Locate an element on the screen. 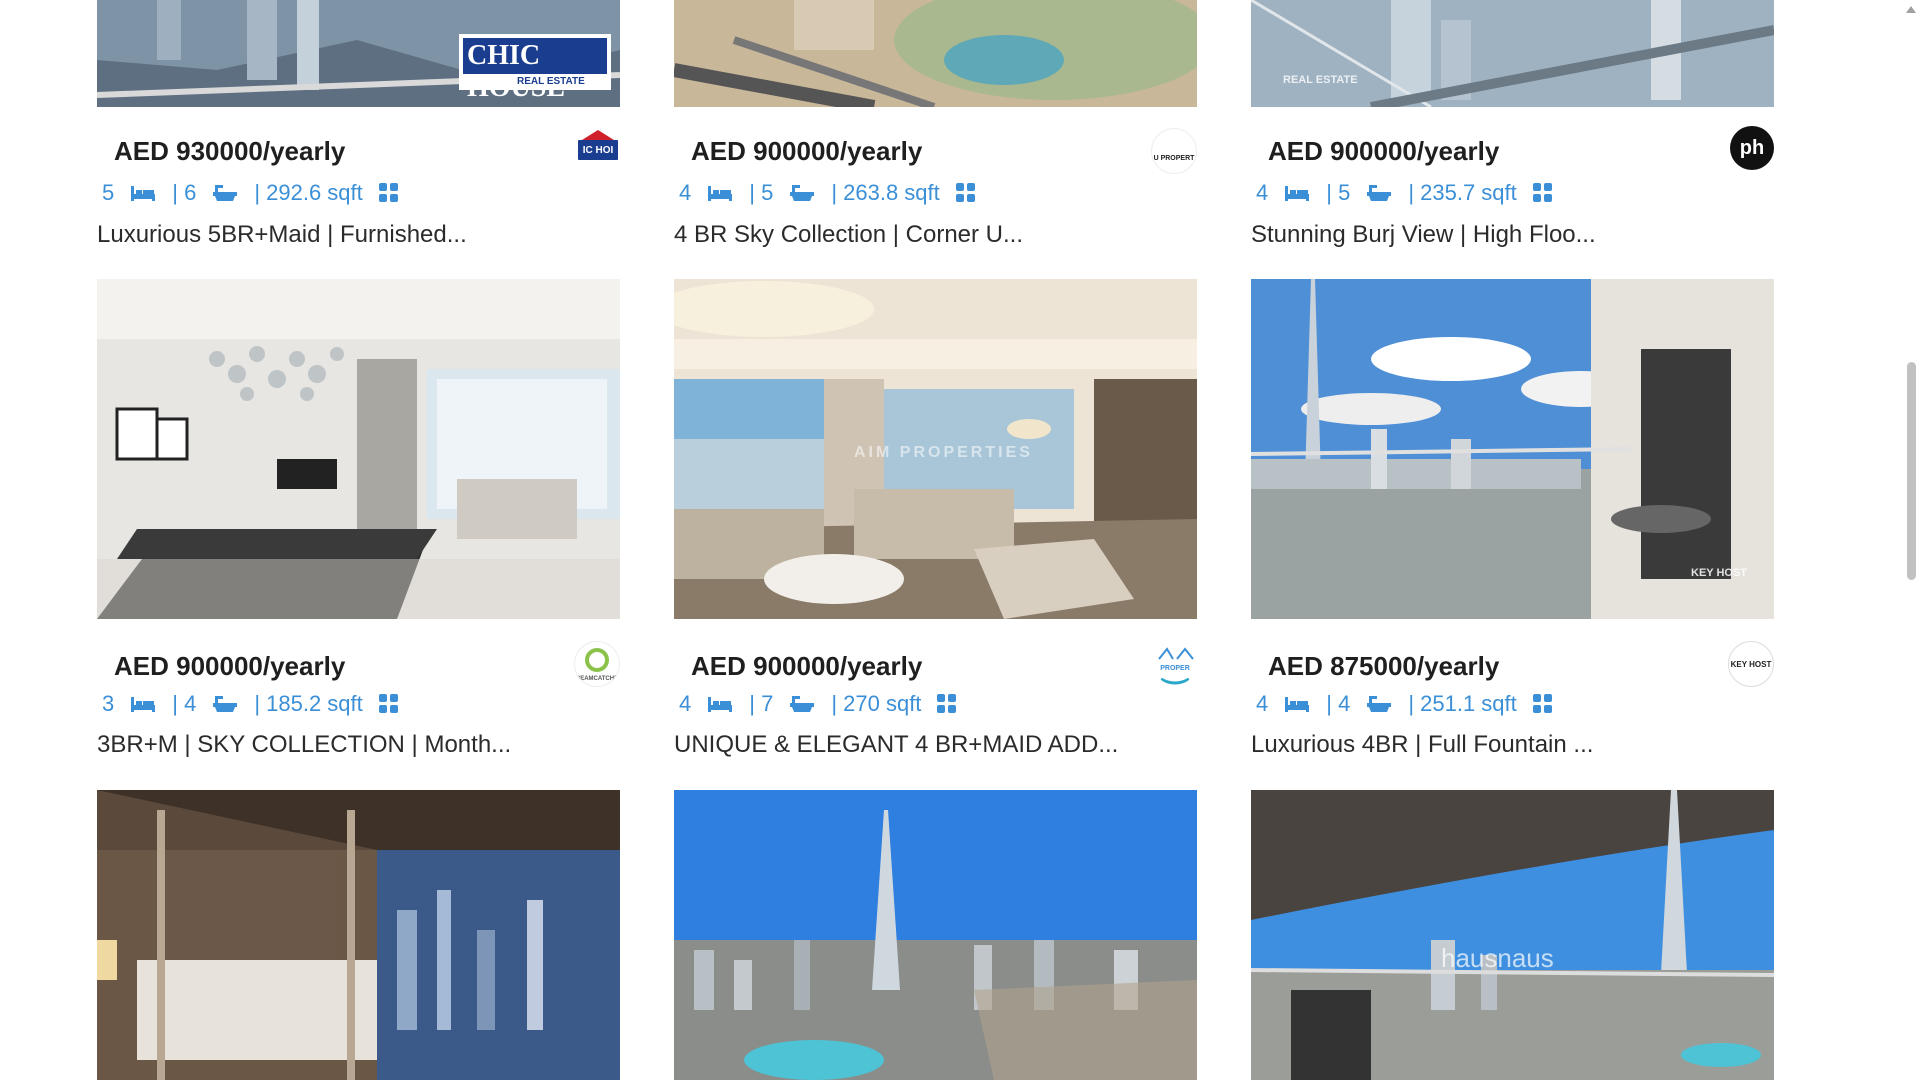  agency-logo: ph is located at coordinates (1752, 148).